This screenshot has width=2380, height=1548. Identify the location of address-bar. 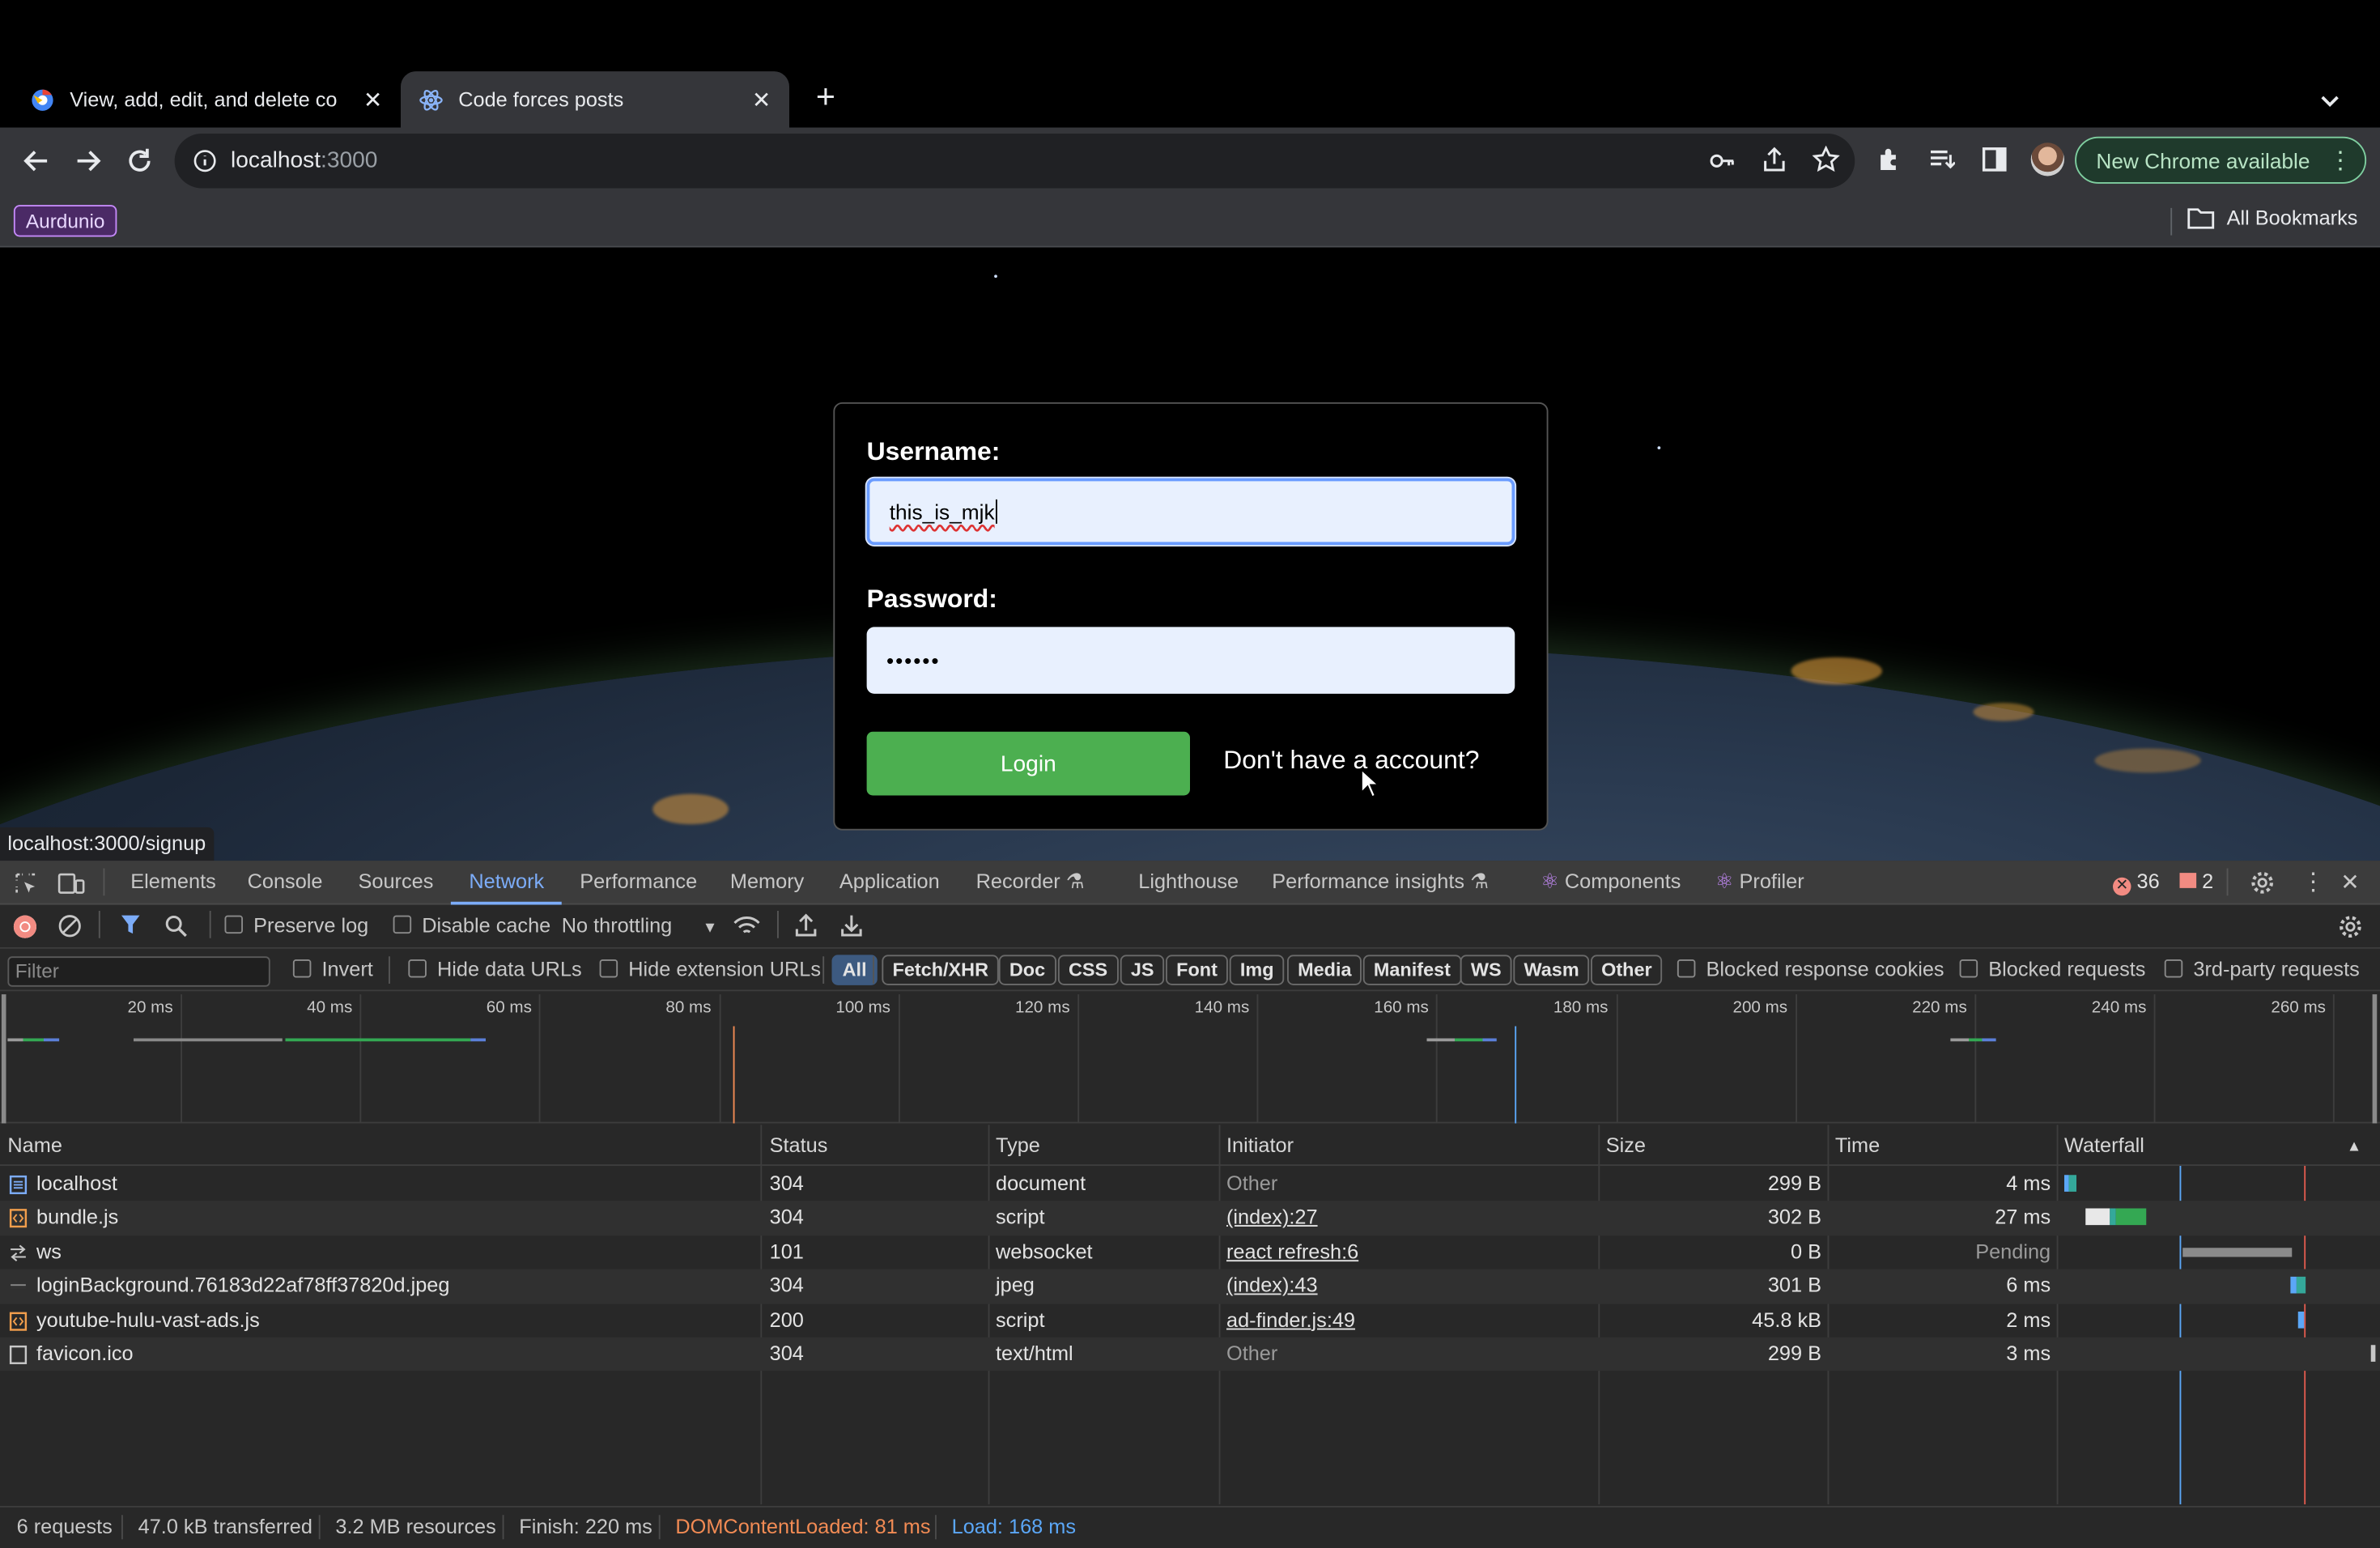
(1014, 161).